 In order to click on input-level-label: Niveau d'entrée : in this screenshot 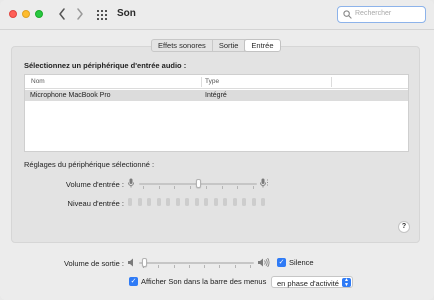, I will do `click(95, 203)`.